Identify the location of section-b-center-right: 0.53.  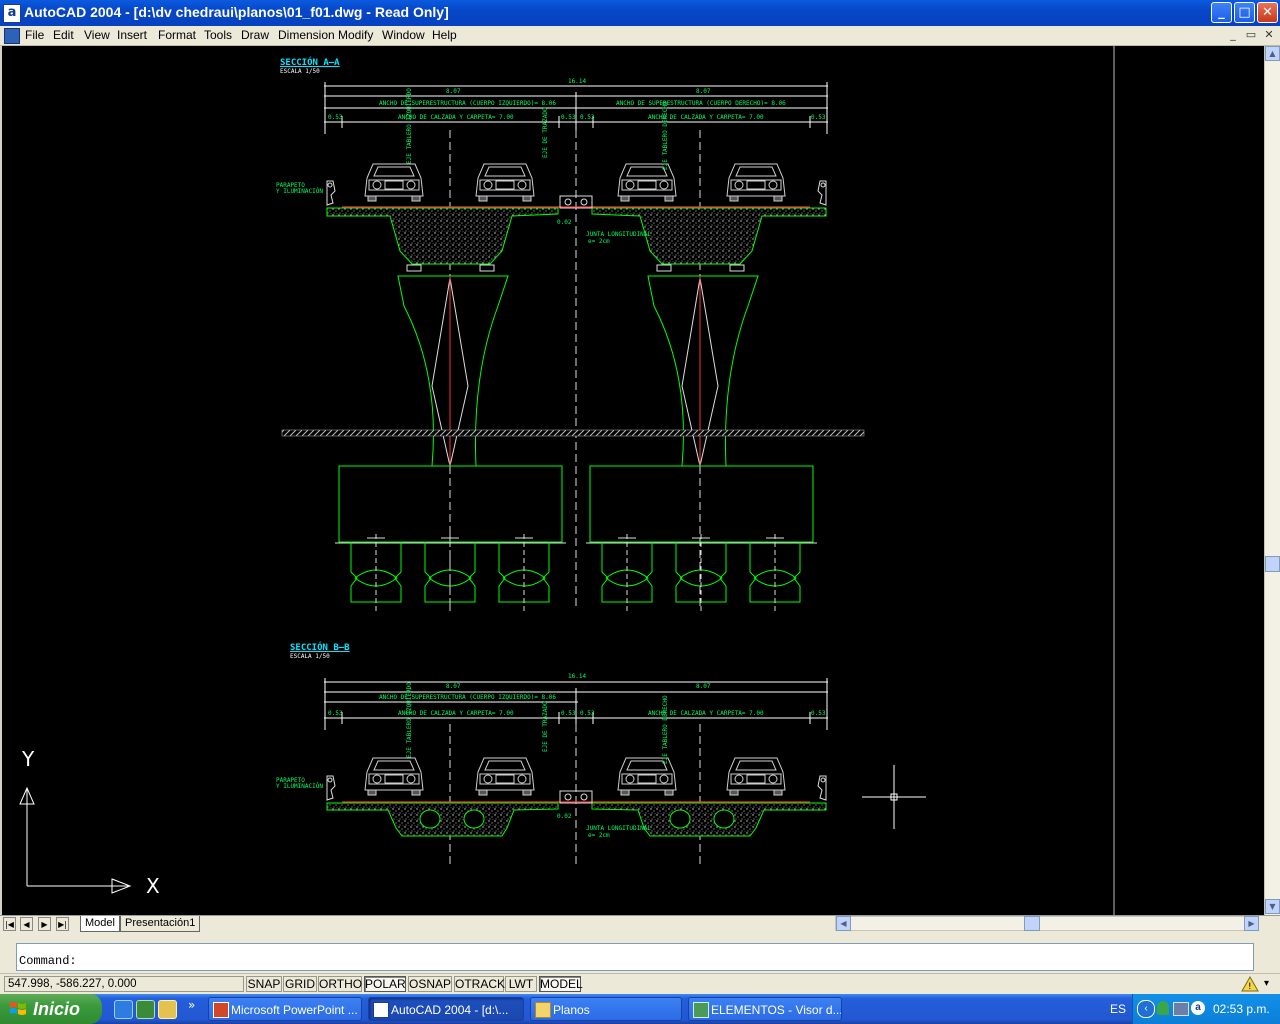
(587, 713).